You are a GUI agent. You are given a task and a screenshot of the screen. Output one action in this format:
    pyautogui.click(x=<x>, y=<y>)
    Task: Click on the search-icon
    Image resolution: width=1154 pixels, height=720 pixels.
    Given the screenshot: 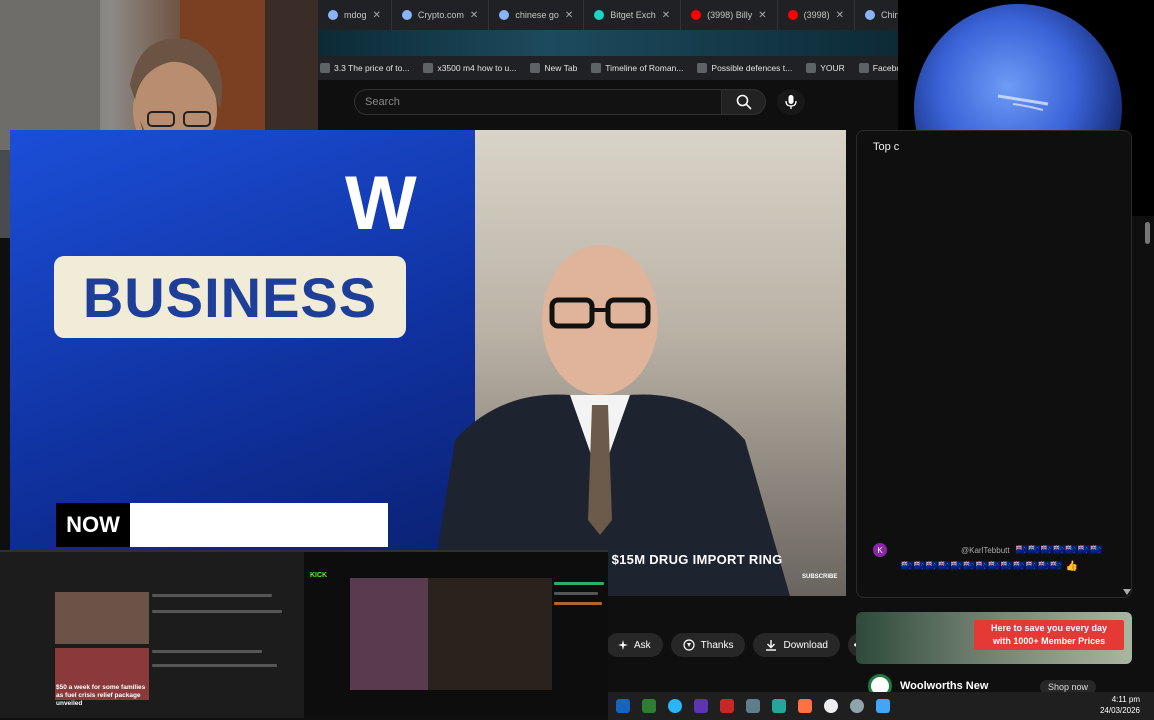 What is the action you would take?
    pyautogui.click(x=744, y=102)
    